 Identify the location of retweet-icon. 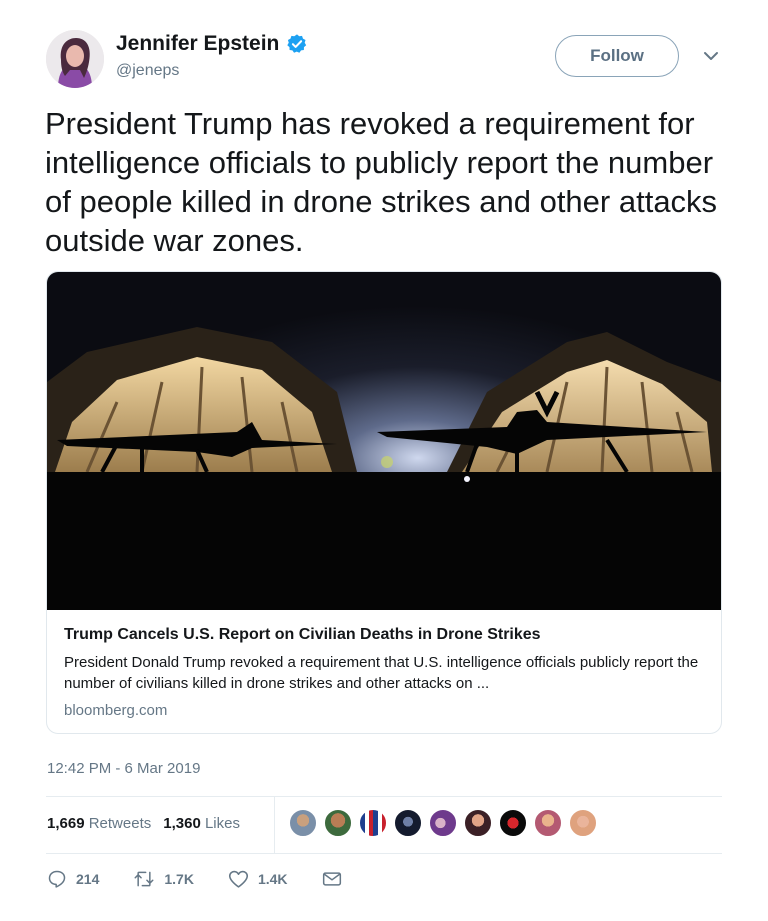
(144, 879).